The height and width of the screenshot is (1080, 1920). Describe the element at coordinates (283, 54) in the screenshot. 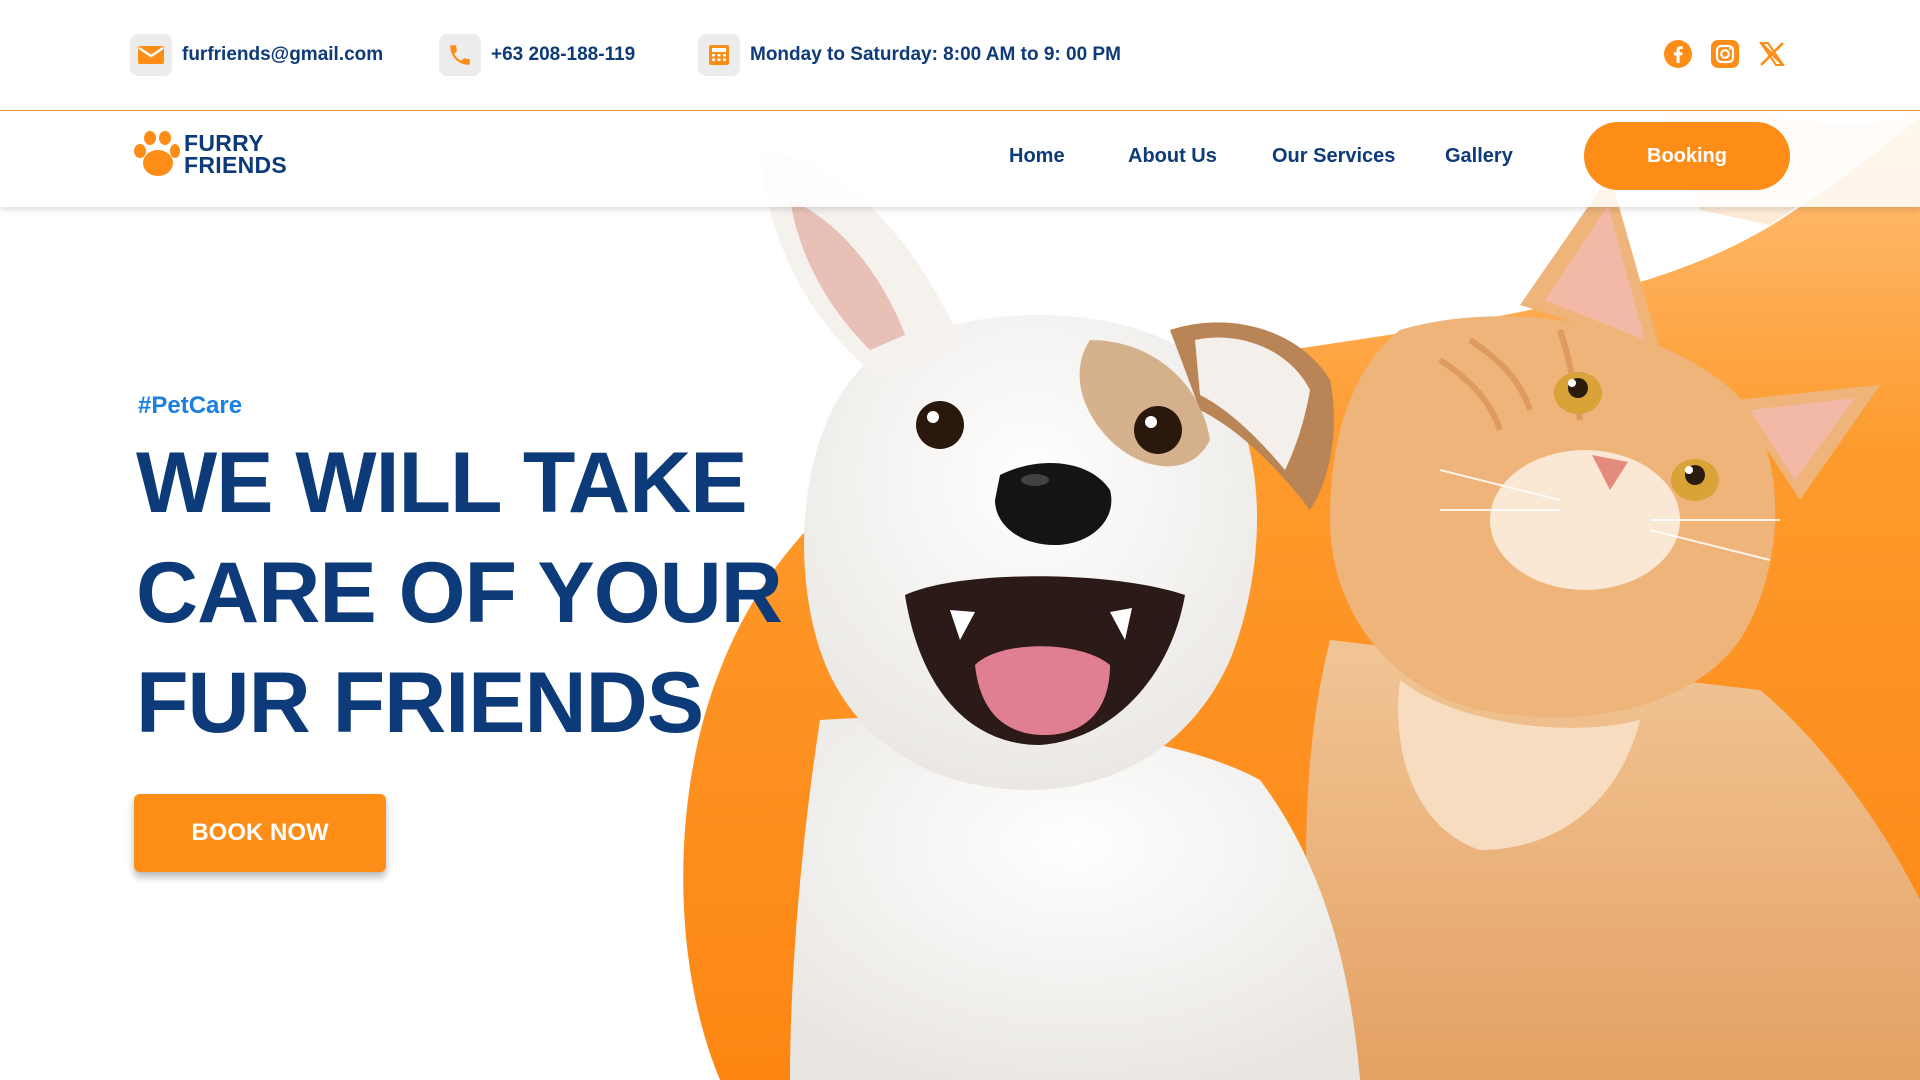

I see `email-text: furfriends@gmail.com` at that location.